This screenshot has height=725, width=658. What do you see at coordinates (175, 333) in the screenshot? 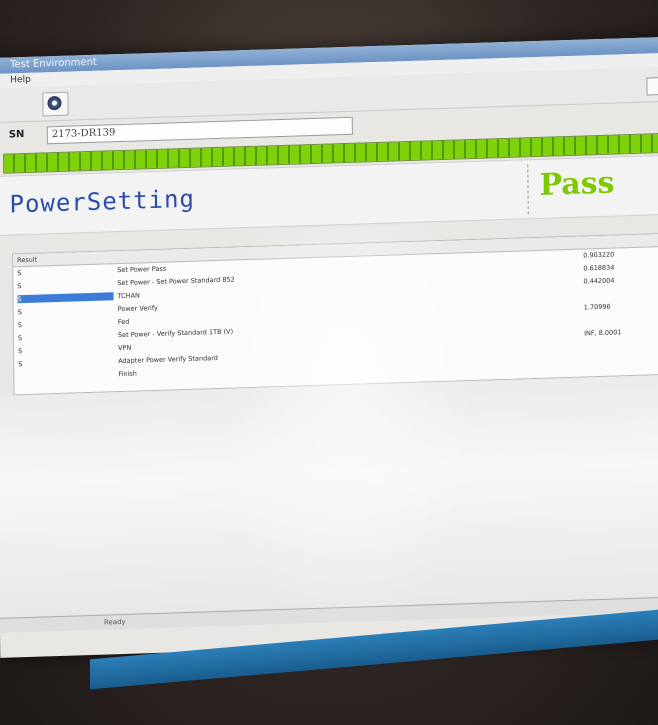
I see `row-test-name: Set Power - Verify Standard 1TB (V)` at bounding box center [175, 333].